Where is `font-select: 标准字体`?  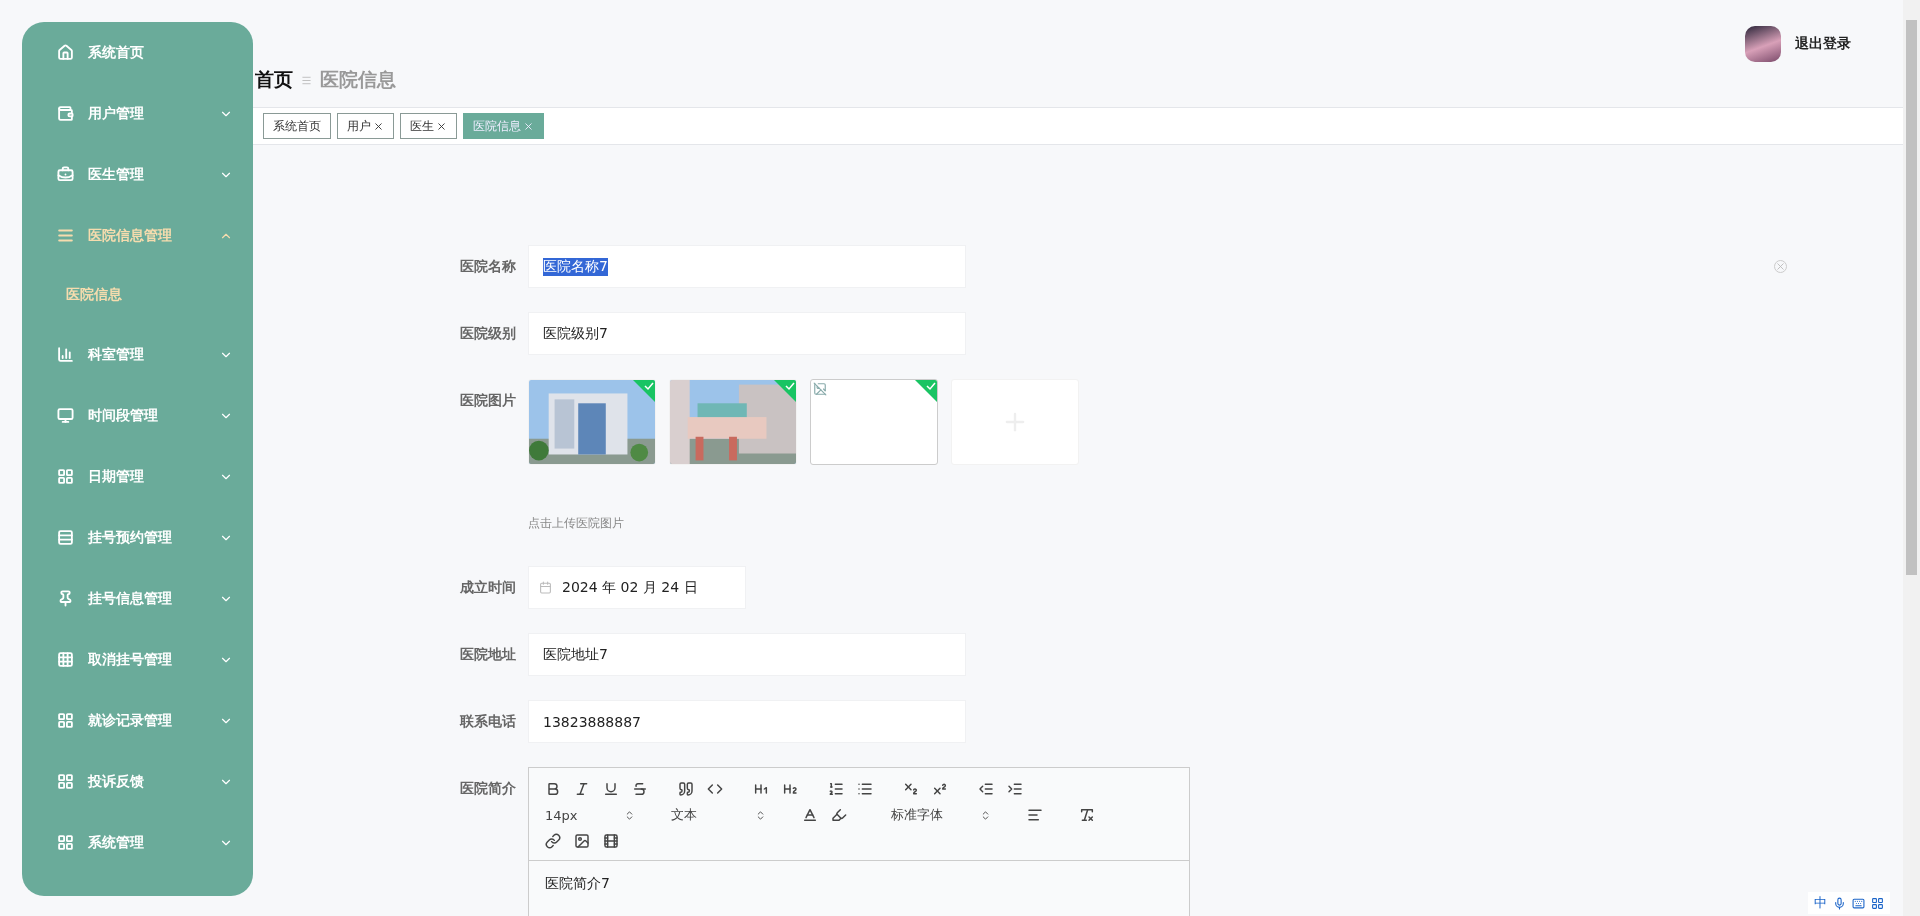
font-select: 标准字体 is located at coordinates (941, 815).